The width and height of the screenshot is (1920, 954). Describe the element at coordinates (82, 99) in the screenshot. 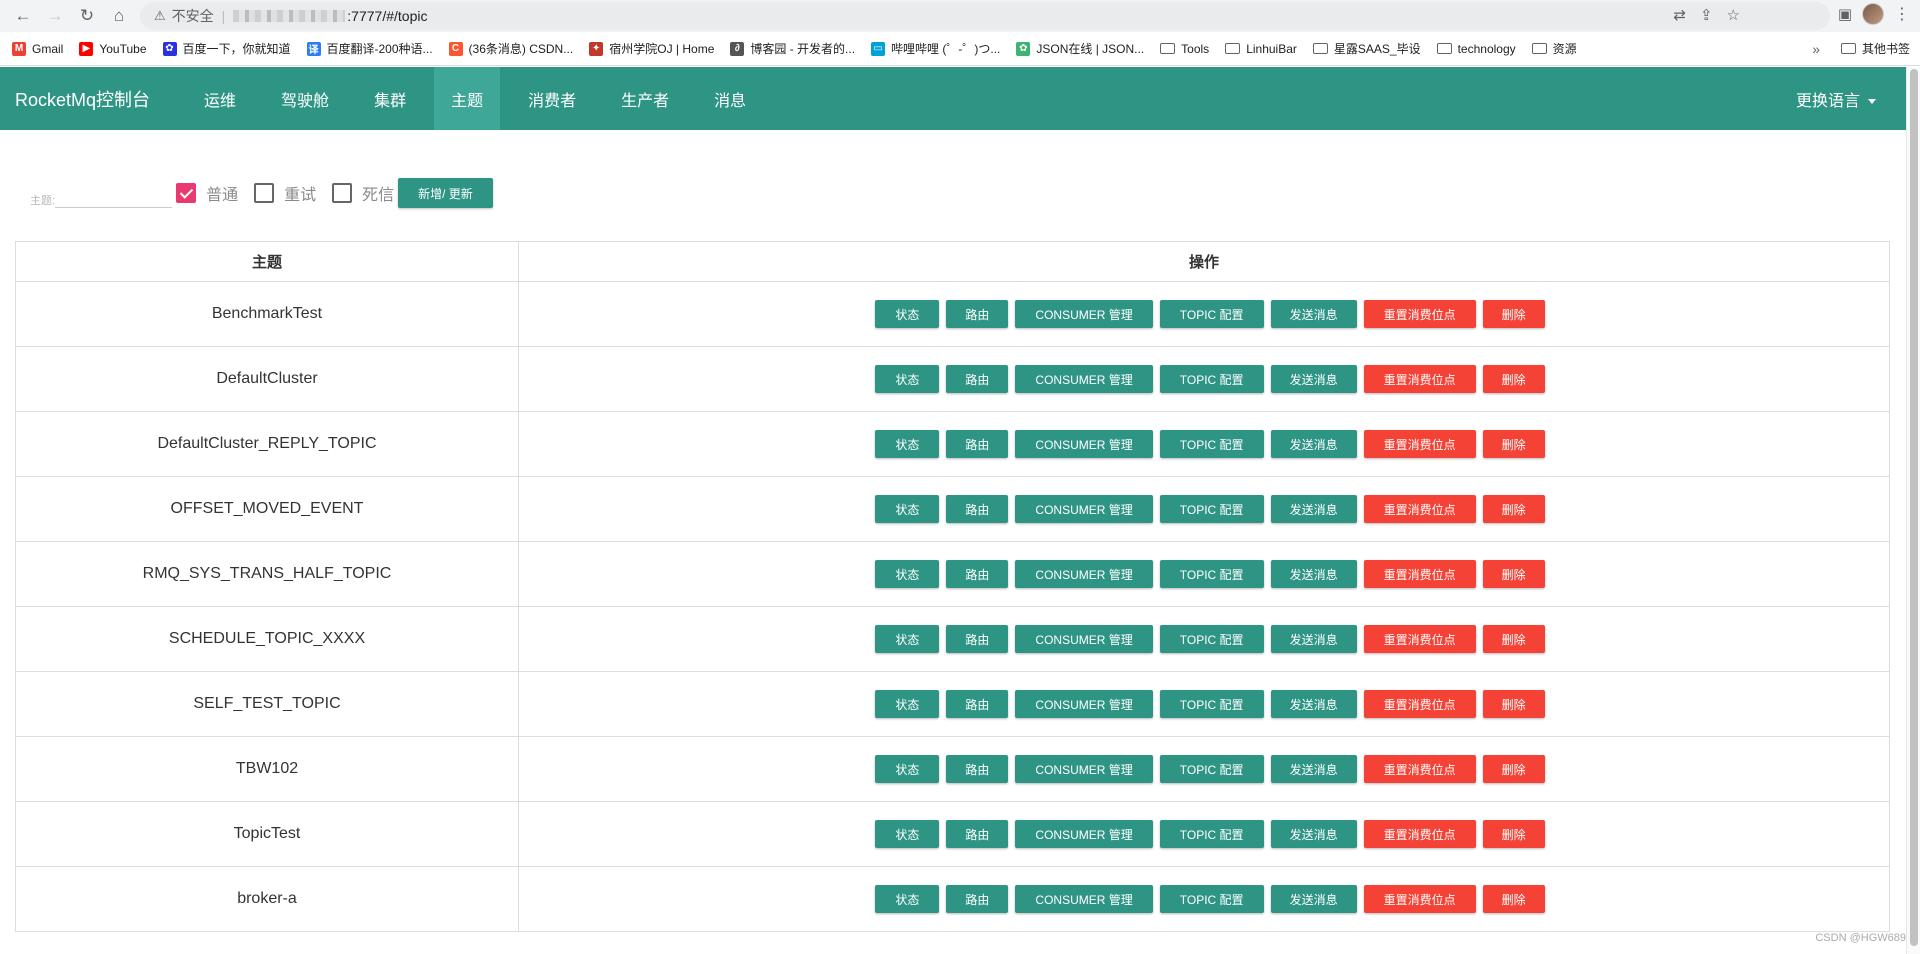

I see `app-brand: RocketMq控制台` at that location.